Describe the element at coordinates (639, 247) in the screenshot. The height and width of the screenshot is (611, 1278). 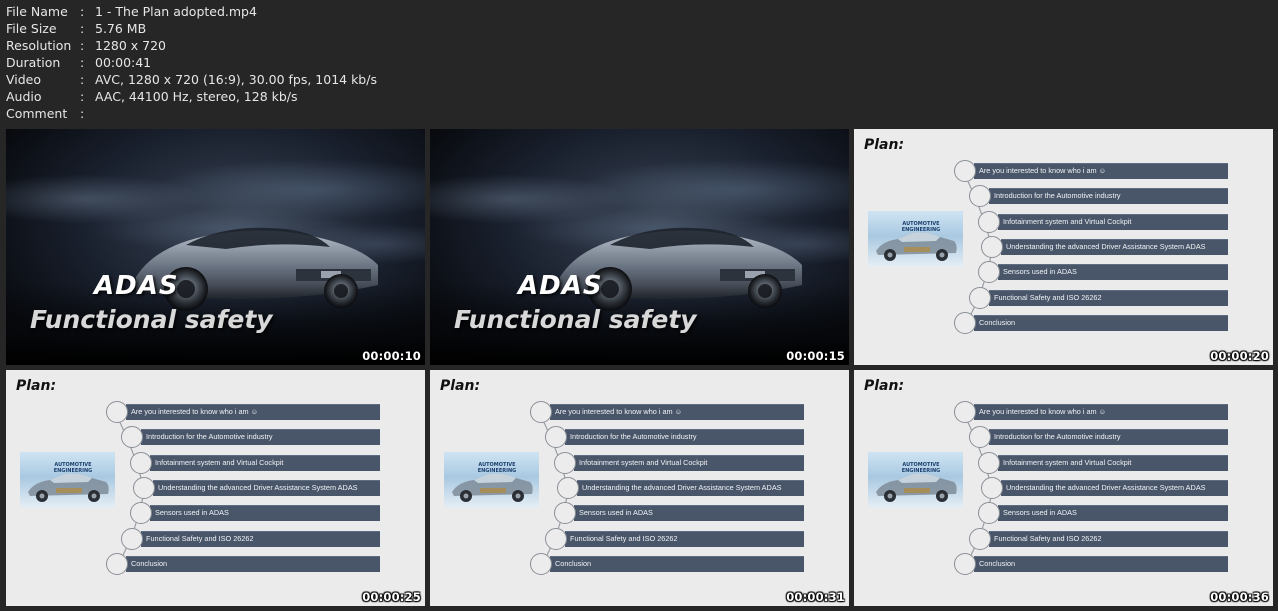
I see `thumbnail-2: ADAS Functional safety 00:00:15` at that location.